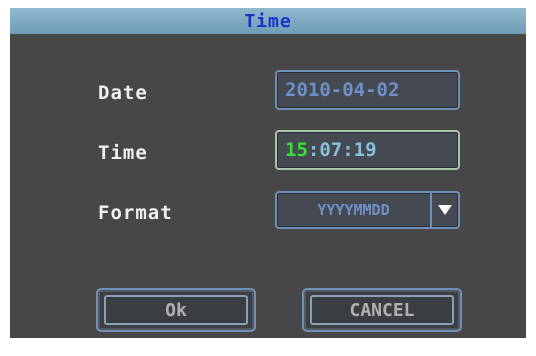 The height and width of the screenshot is (356, 536). What do you see at coordinates (296, 150) in the screenshot?
I see `time-hour-segment: 15` at bounding box center [296, 150].